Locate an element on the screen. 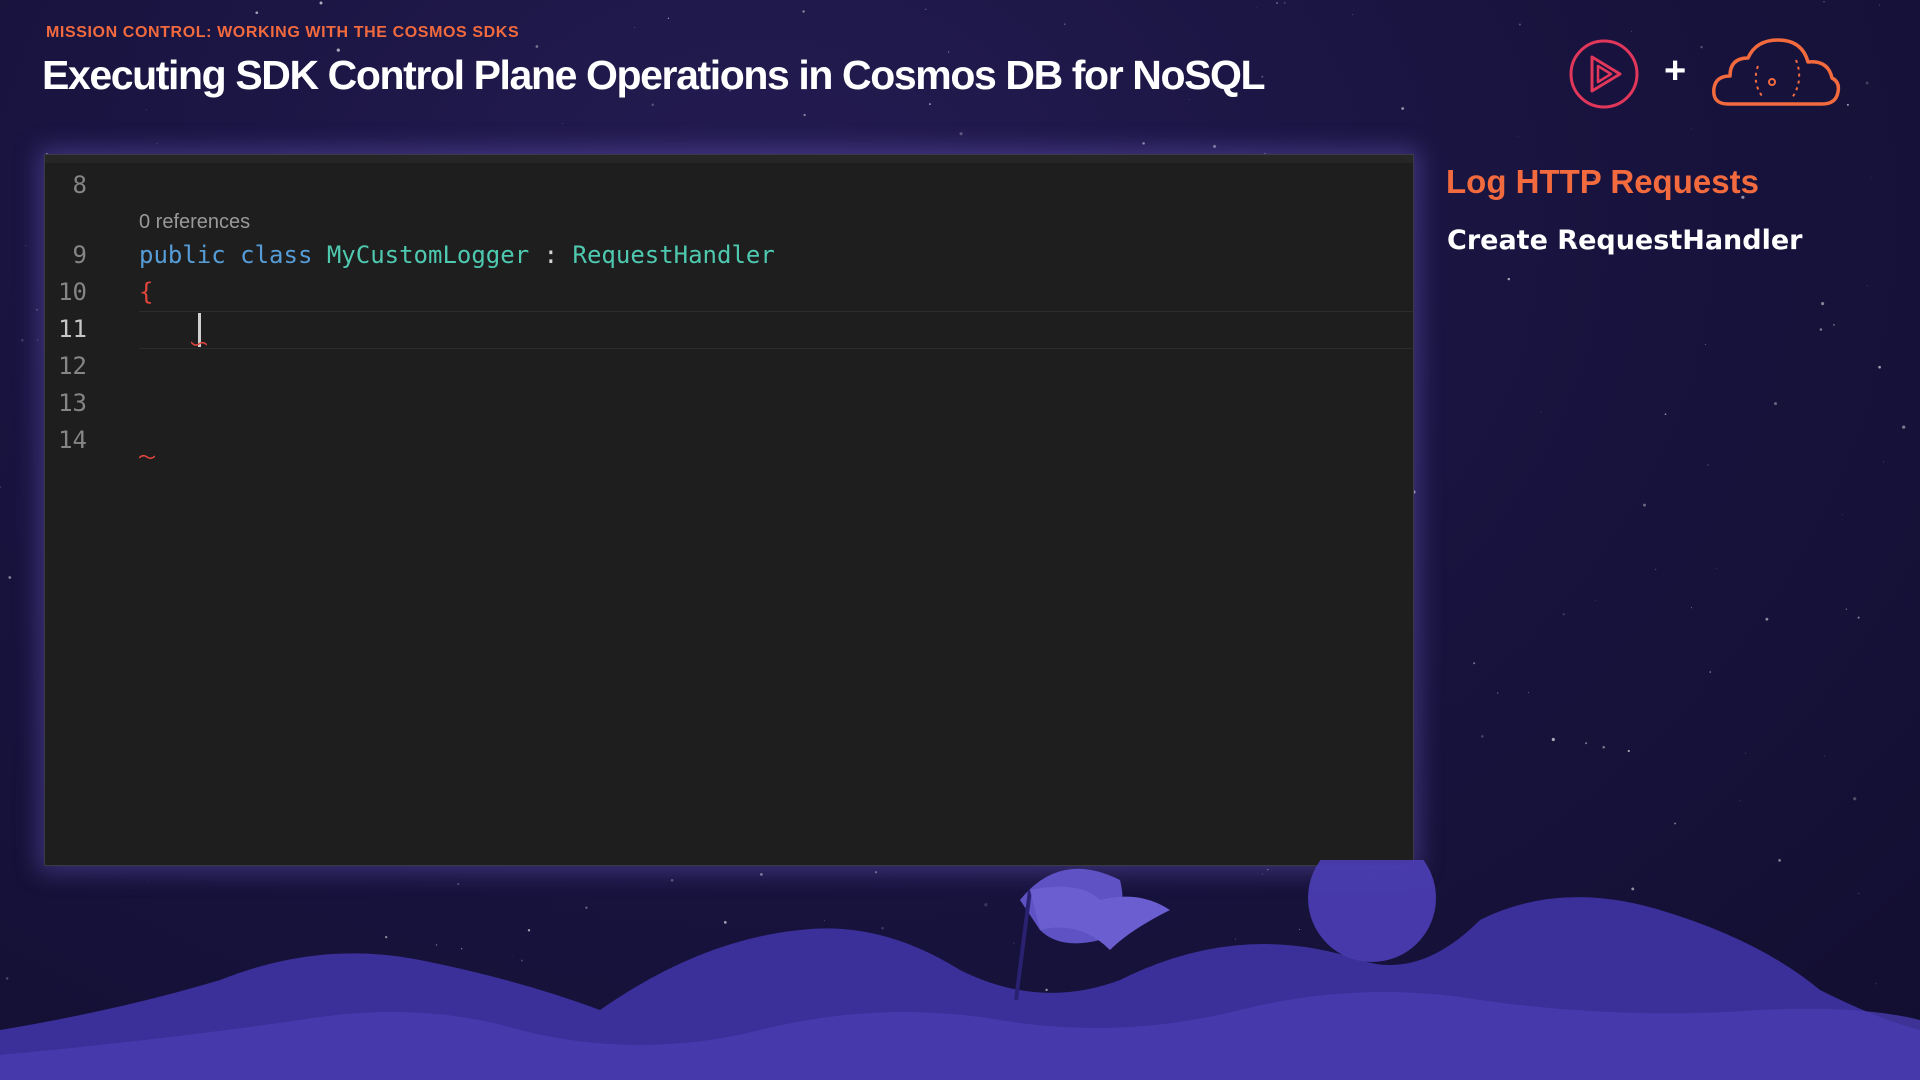 The height and width of the screenshot is (1080, 1920). line-number: 8 is located at coordinates (79, 185).